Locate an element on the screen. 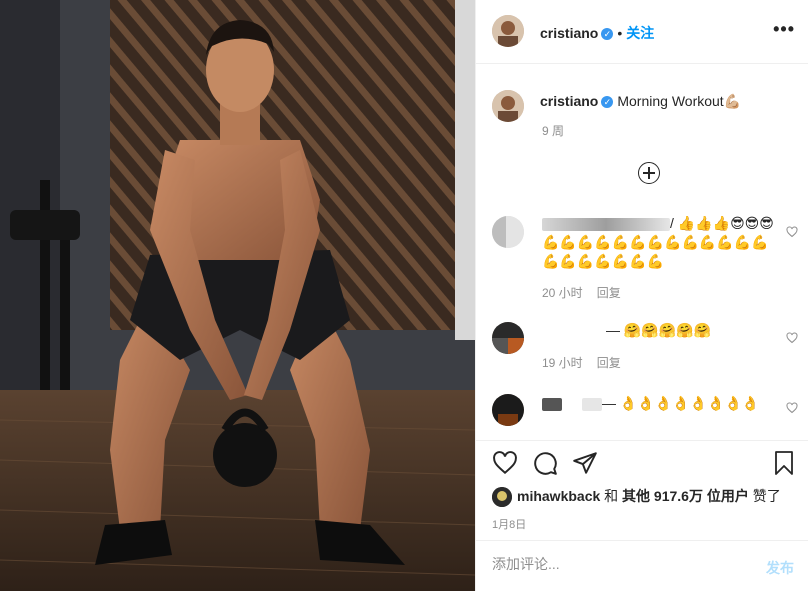 This screenshot has height=591, width=808. post-date: 1月8日 is located at coordinates (509, 524).